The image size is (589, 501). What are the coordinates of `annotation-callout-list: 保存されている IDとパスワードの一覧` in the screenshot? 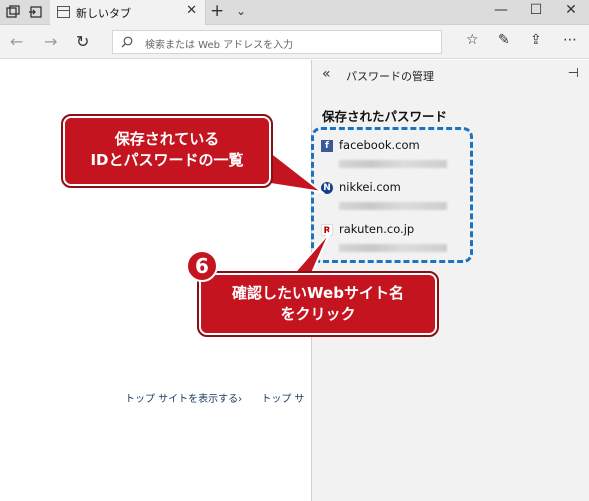 It's located at (167, 151).